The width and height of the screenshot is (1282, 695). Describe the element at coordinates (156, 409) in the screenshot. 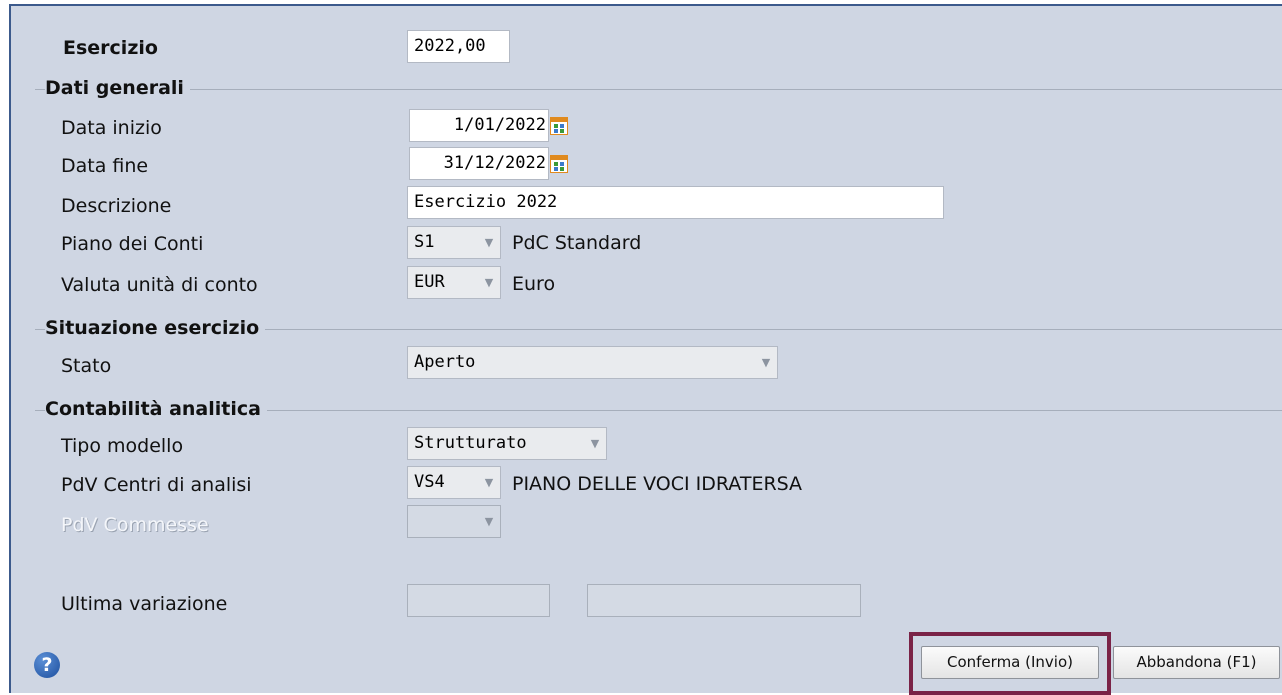

I see `section-title-analitica: Contabilità analitica` at that location.